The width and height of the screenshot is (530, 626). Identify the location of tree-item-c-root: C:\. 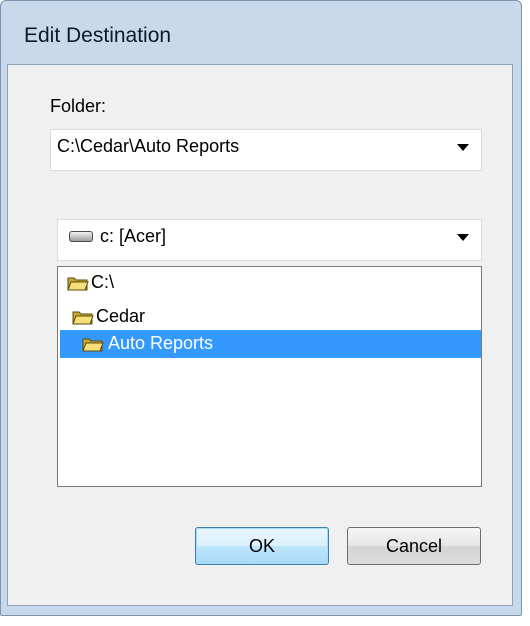
(155, 283).